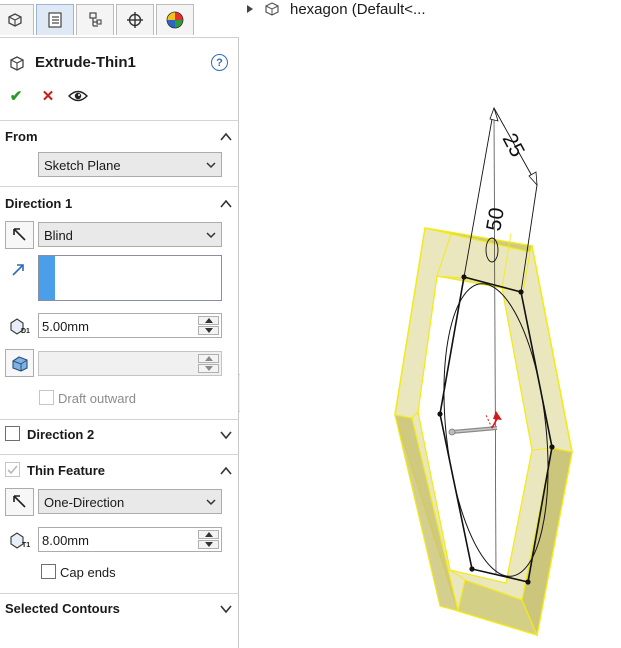 The width and height of the screenshot is (621, 648). I want to click on from-dropdown-value: Sketch Plane, so click(82, 165).